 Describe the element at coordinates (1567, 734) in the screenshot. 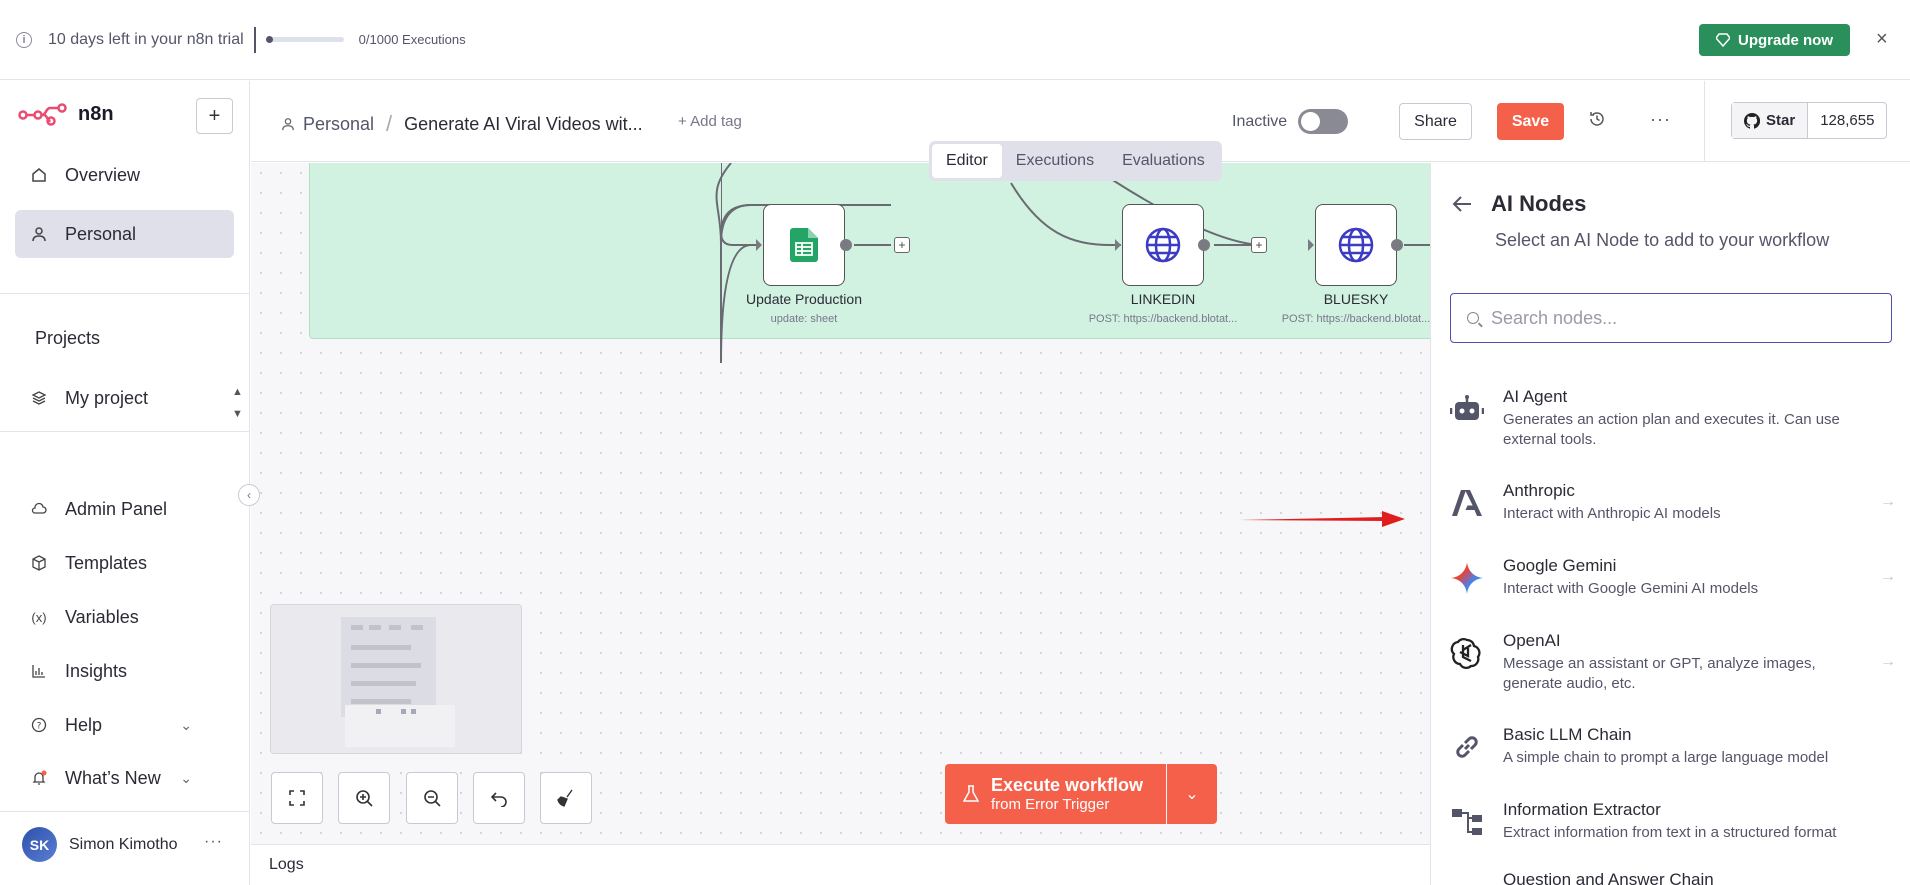

I see `node-item-name: Basic LLM Chain` at that location.